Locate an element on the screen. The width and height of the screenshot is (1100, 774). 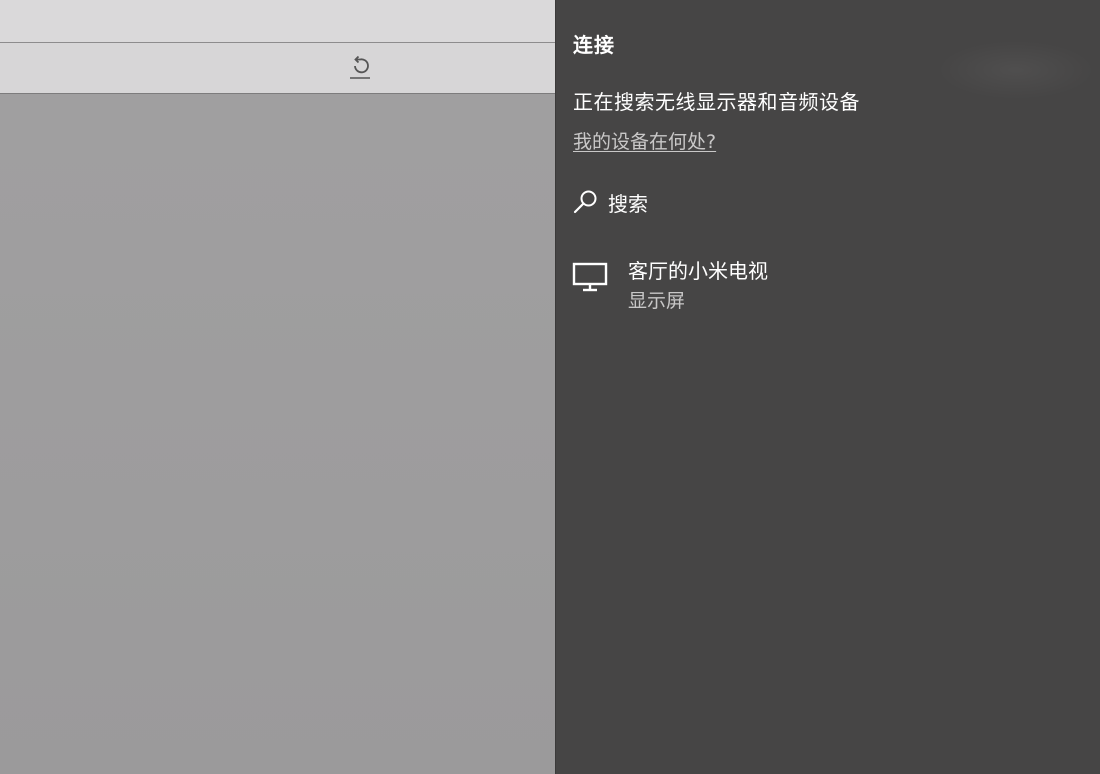
window-title-bar is located at coordinates (278, 21).